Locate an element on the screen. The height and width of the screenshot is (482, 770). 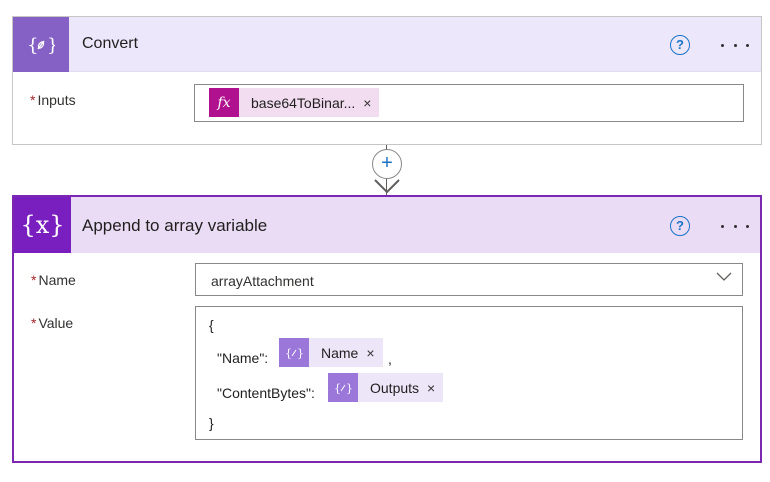
value-label: * Value is located at coordinates (52, 323).